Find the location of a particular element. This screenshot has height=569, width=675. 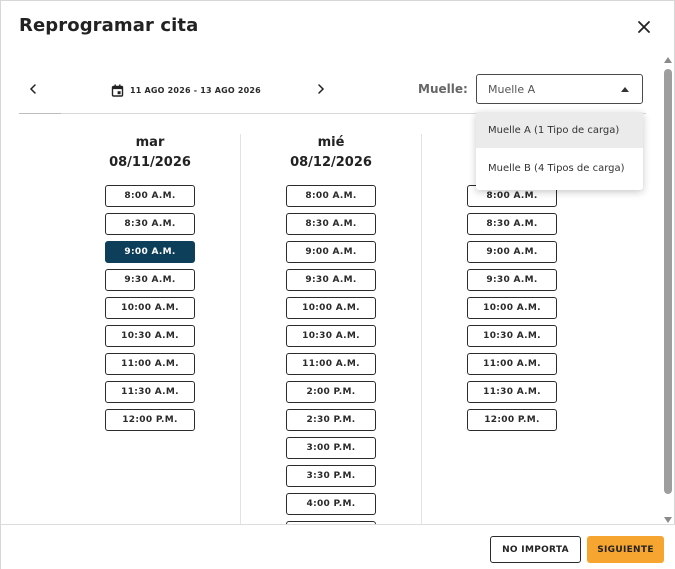

scrollbar-thumb is located at coordinates (668, 281).